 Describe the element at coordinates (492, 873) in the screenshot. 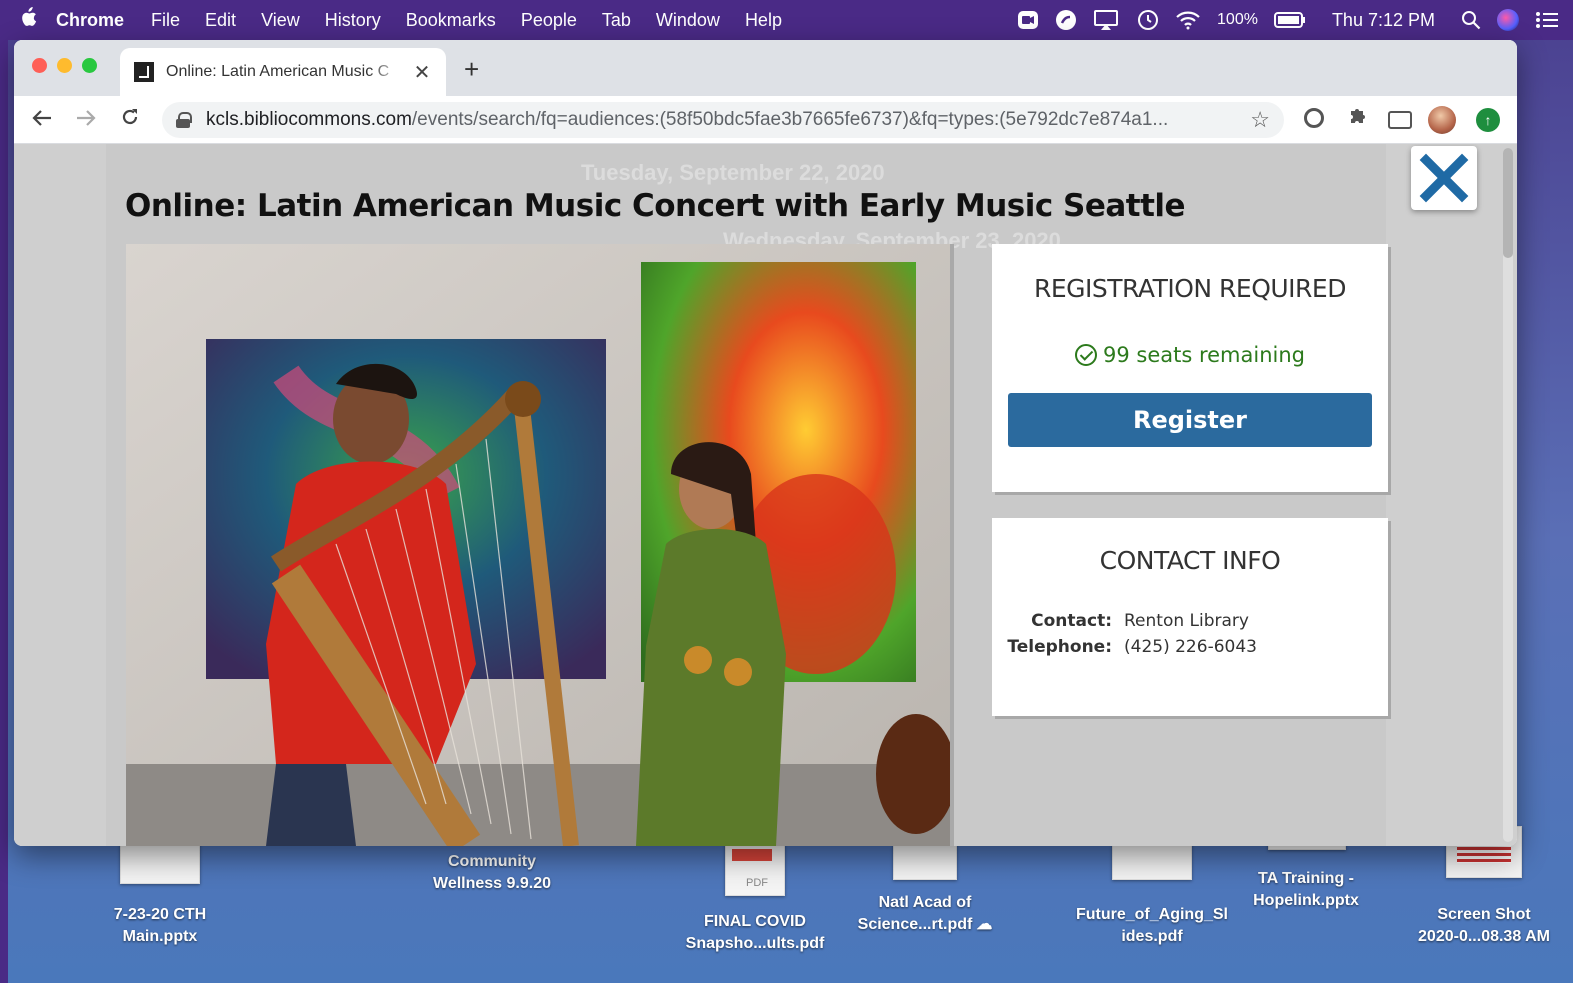

I see `desktop-file-community-wellness: Community Wellness 9.9.20` at that location.